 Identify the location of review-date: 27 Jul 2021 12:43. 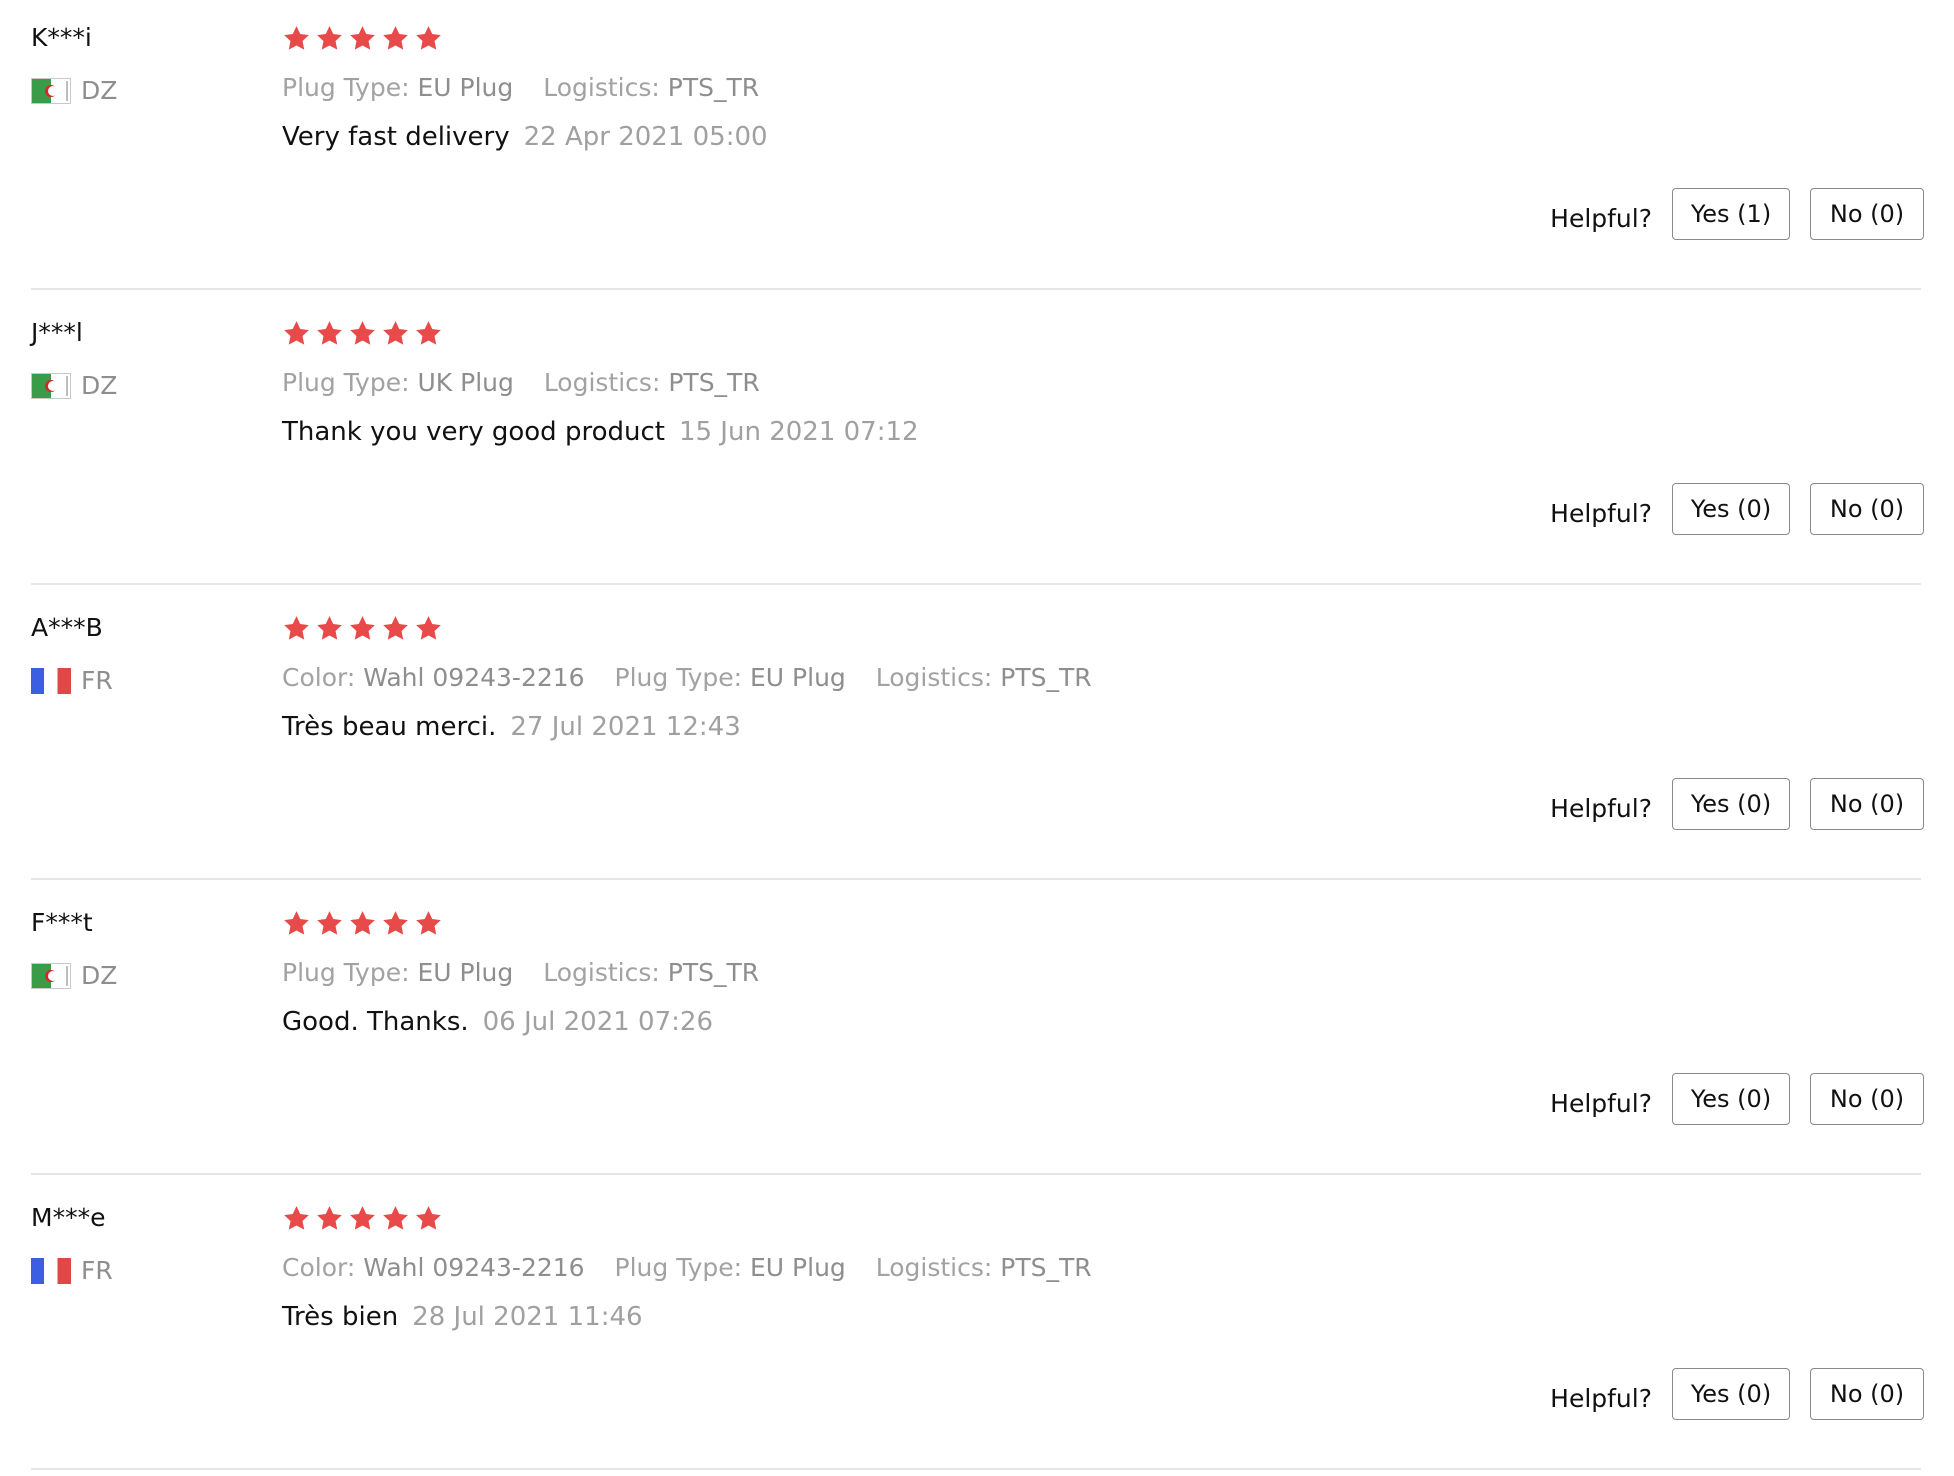
(625, 727).